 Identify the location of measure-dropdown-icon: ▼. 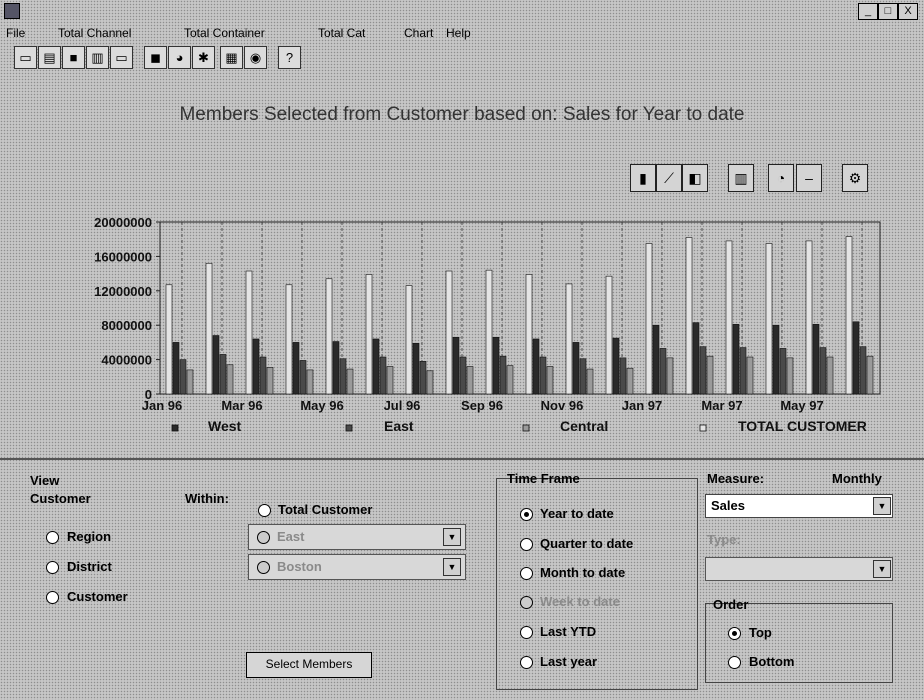
(882, 506).